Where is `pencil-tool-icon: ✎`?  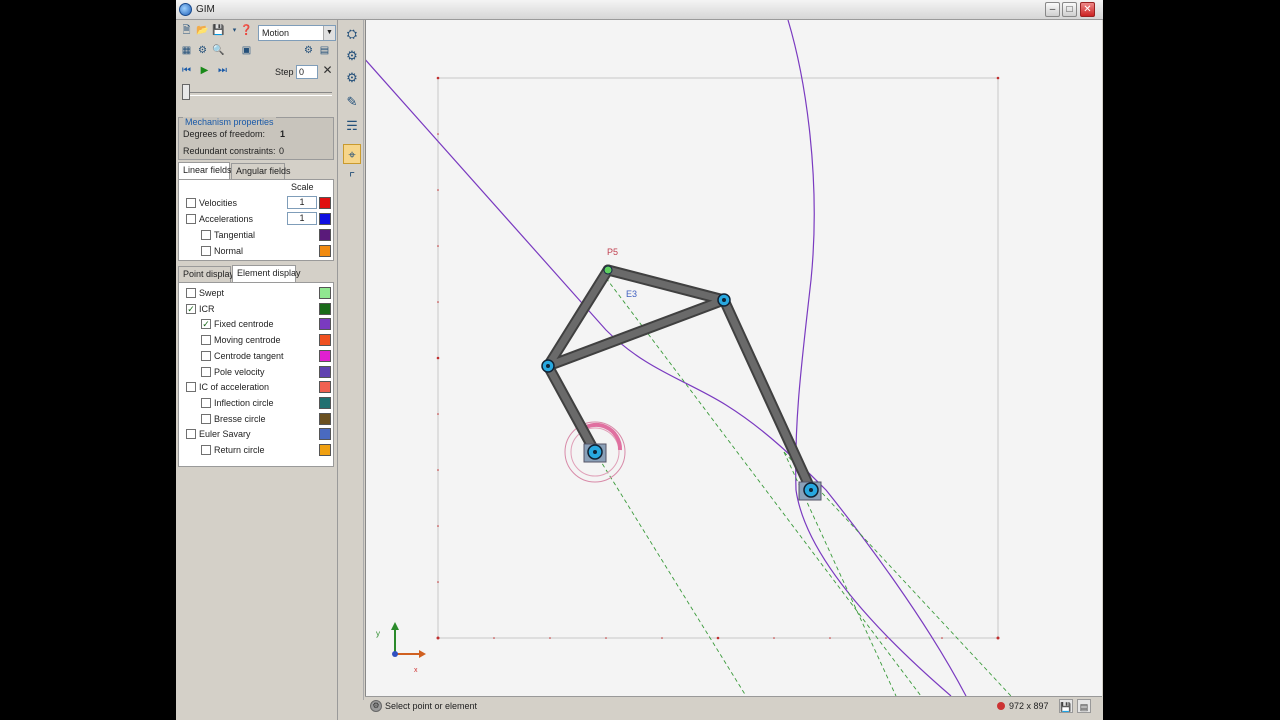 pencil-tool-icon: ✎ is located at coordinates (352, 102).